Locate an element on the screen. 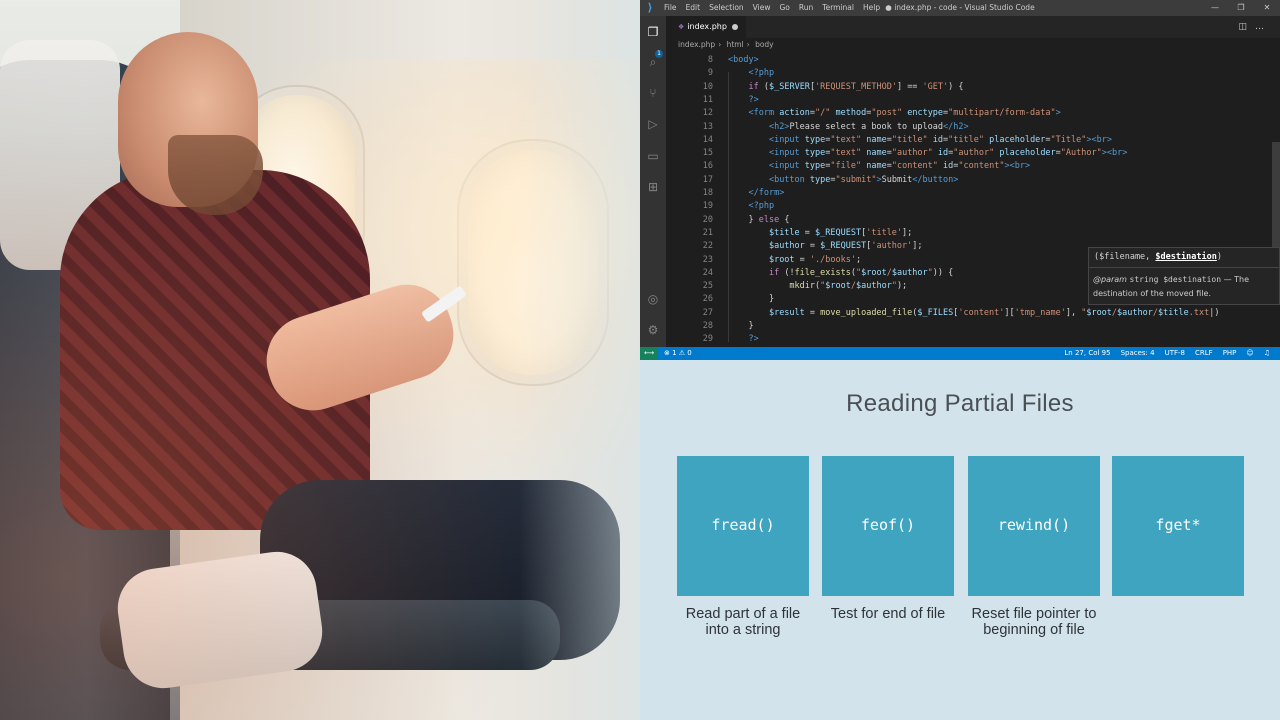  function-name: feof() is located at coordinates (888, 525).